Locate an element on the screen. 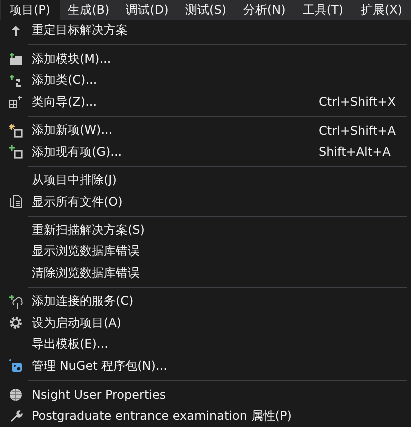  menu-bar-item: 调试(D) is located at coordinates (147, 10).